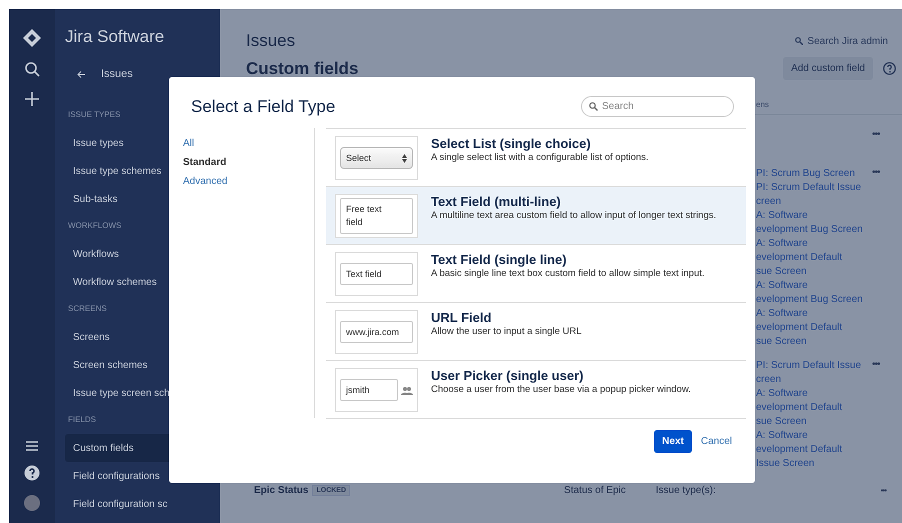 The image size is (902, 523). Describe the element at coordinates (81, 74) in the screenshot. I see `back-arrow-icon` at that location.